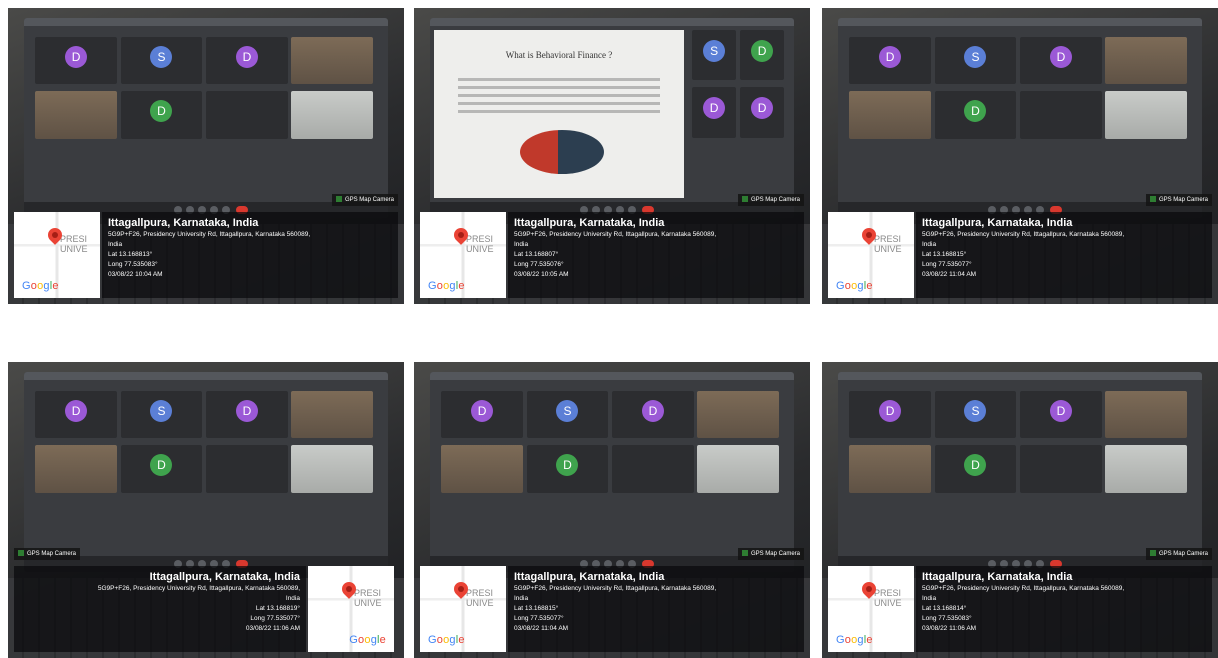 The height and width of the screenshot is (658, 1218). Describe the element at coordinates (275, 618) in the screenshot. I see `longitude-line: Long 77.535077°` at that location.